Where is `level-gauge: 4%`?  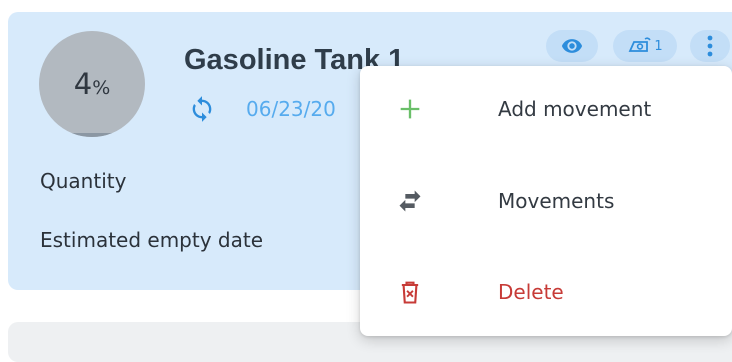
level-gauge: 4% is located at coordinates (92, 84).